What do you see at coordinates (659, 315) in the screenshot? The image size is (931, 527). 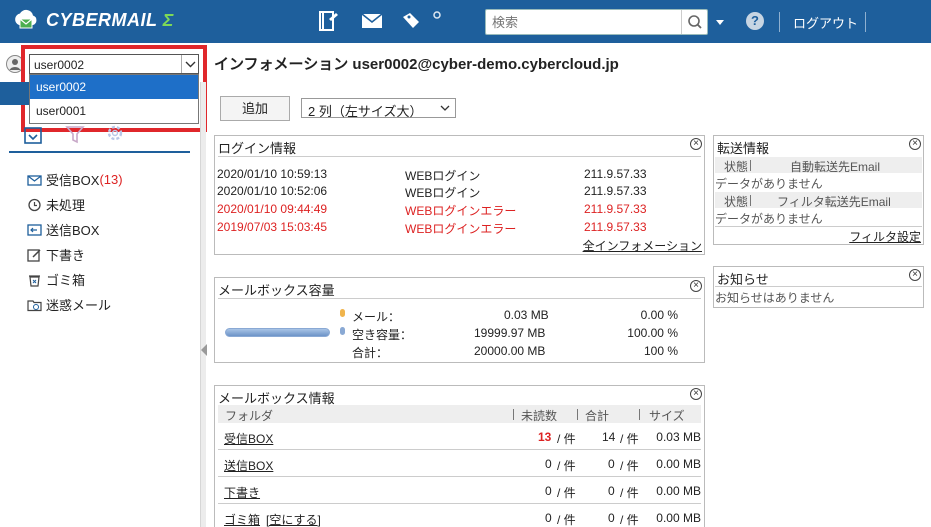 I see `capacity-percent: 0.00 %` at bounding box center [659, 315].